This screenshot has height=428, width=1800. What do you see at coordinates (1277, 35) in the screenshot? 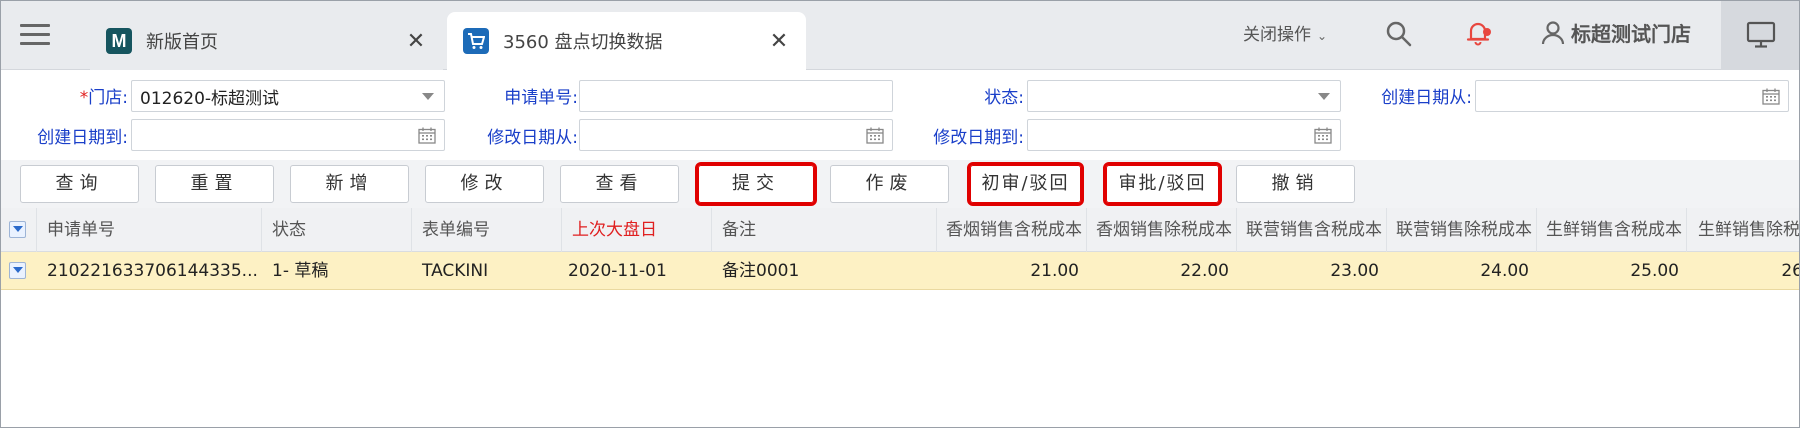
I see `close-operations-label: 关闭操作` at bounding box center [1277, 35].